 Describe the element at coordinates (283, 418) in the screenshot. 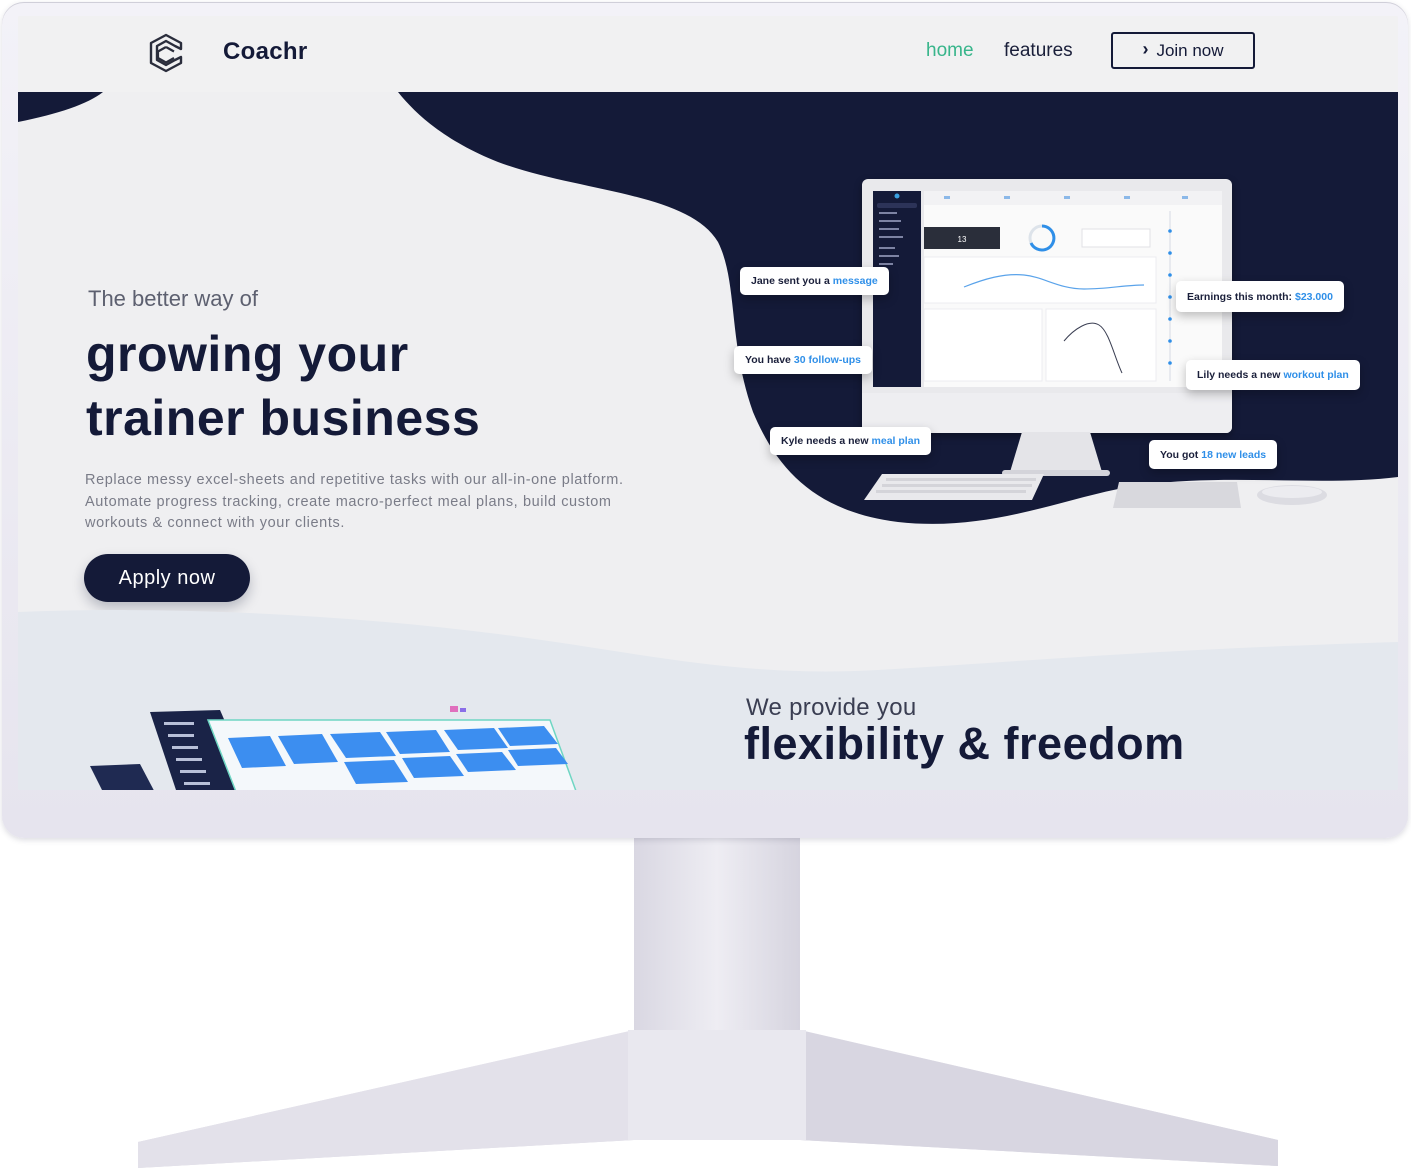

I see `headline-line-2: trainer business` at that location.